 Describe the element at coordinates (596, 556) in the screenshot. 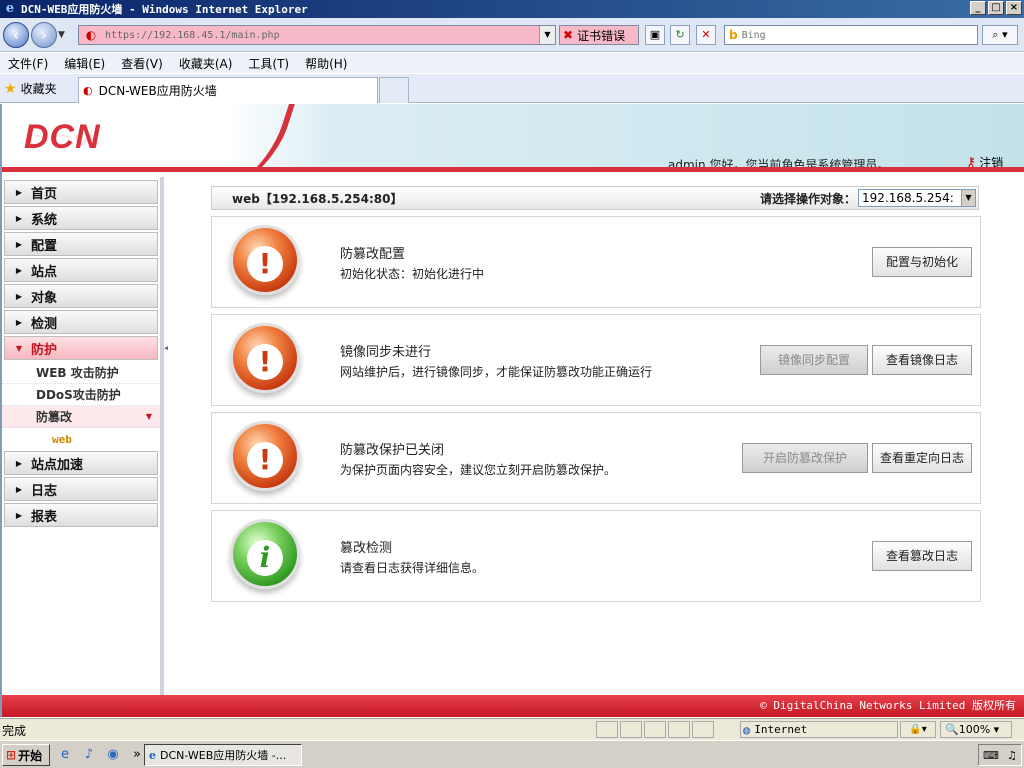

I see `panel-tamper-detect: i 篡改检测 请查看日志获得详细信息。 查看篡改日志` at that location.